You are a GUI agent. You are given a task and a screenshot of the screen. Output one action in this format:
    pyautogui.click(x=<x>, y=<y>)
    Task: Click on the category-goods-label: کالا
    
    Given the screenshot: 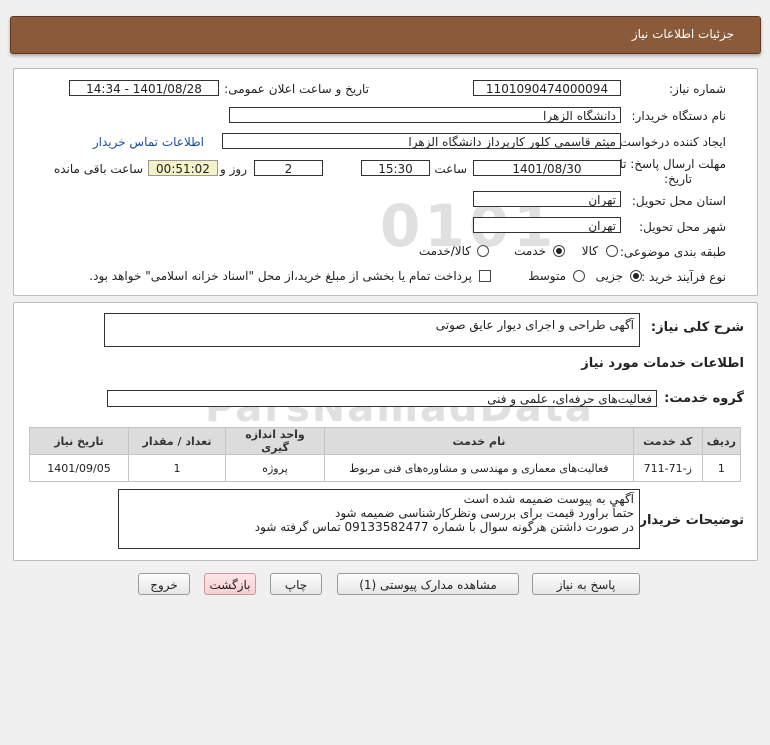 What is the action you would take?
    pyautogui.click(x=589, y=251)
    